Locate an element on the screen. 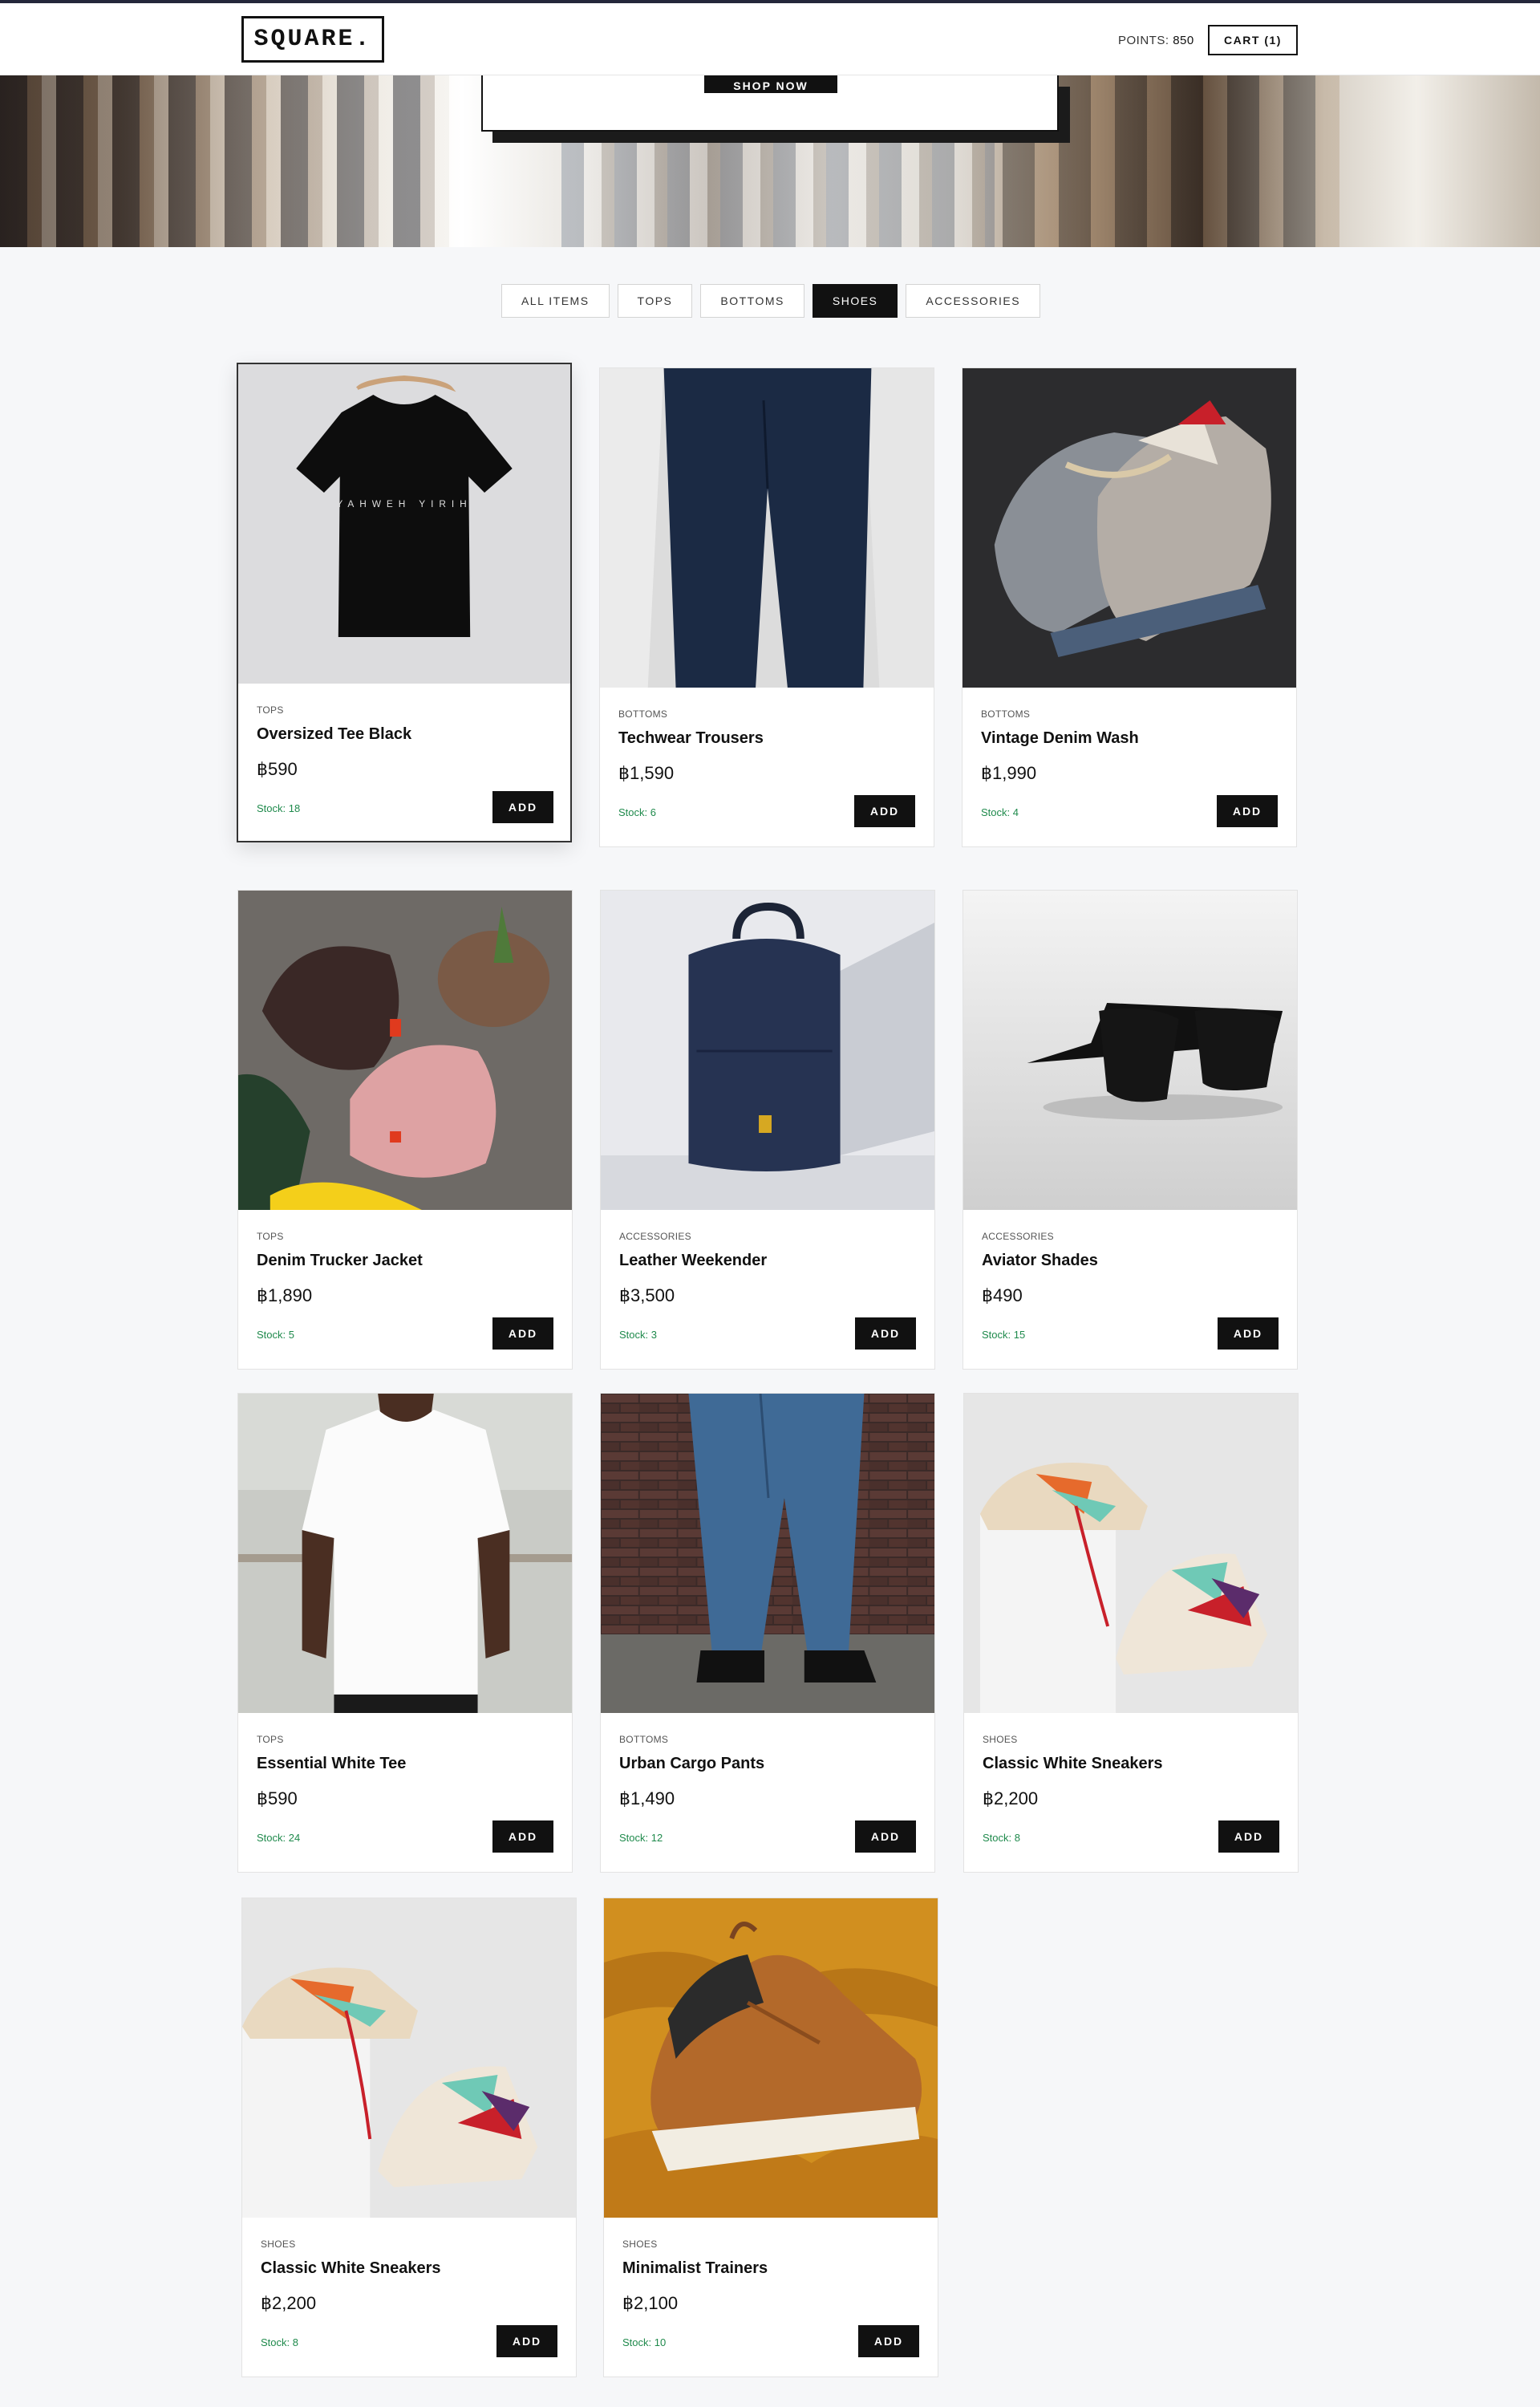 This screenshot has width=1540, height=2407. product-stock: Stock: 10 is located at coordinates (644, 2342).